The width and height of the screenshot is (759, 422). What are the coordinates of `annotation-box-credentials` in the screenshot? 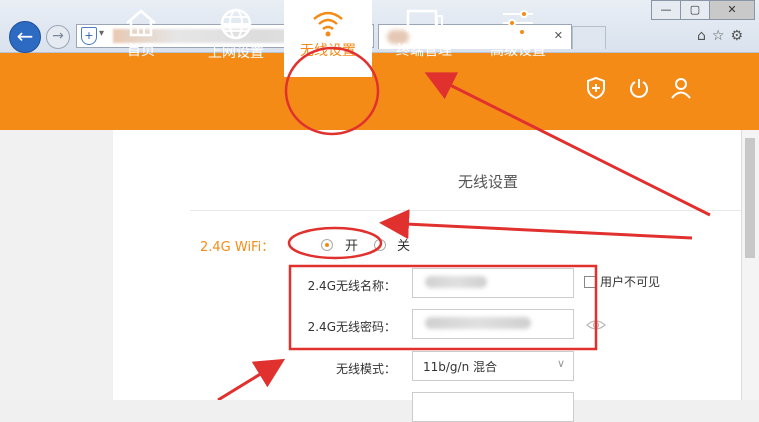 It's located at (443, 307).